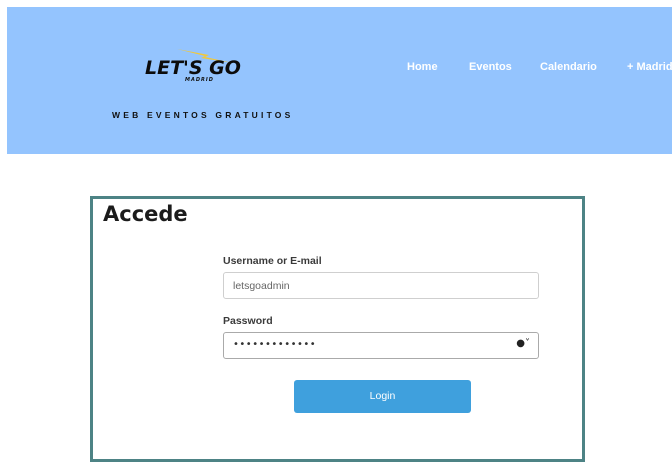  Describe the element at coordinates (568, 67) in the screenshot. I see `nav-item-calendario: Calendario` at that location.